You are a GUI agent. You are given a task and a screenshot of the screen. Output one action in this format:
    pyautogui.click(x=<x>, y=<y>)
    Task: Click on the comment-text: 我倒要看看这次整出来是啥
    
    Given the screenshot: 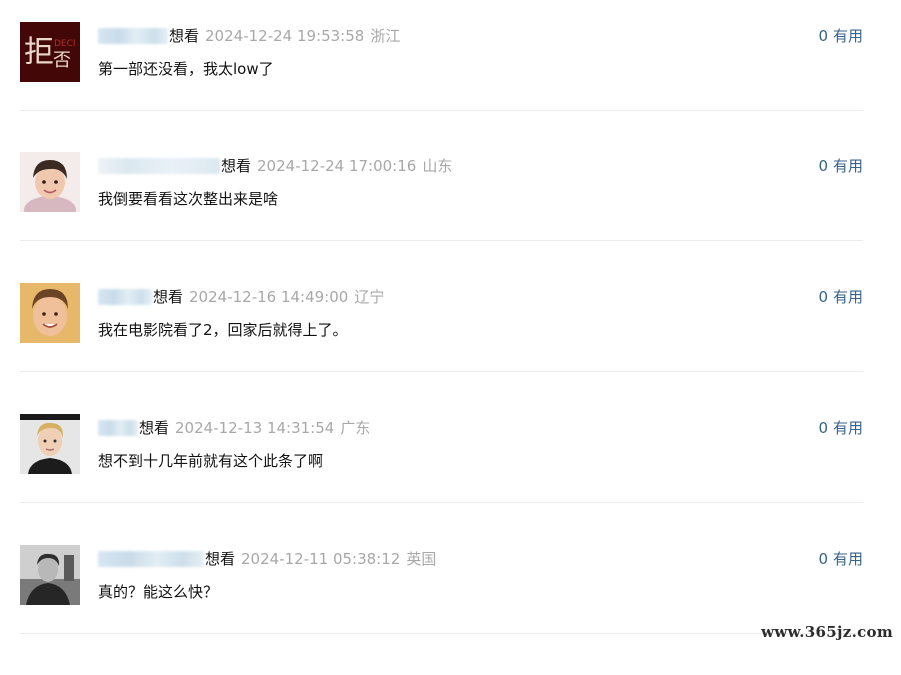 What is the action you would take?
    pyautogui.click(x=188, y=199)
    